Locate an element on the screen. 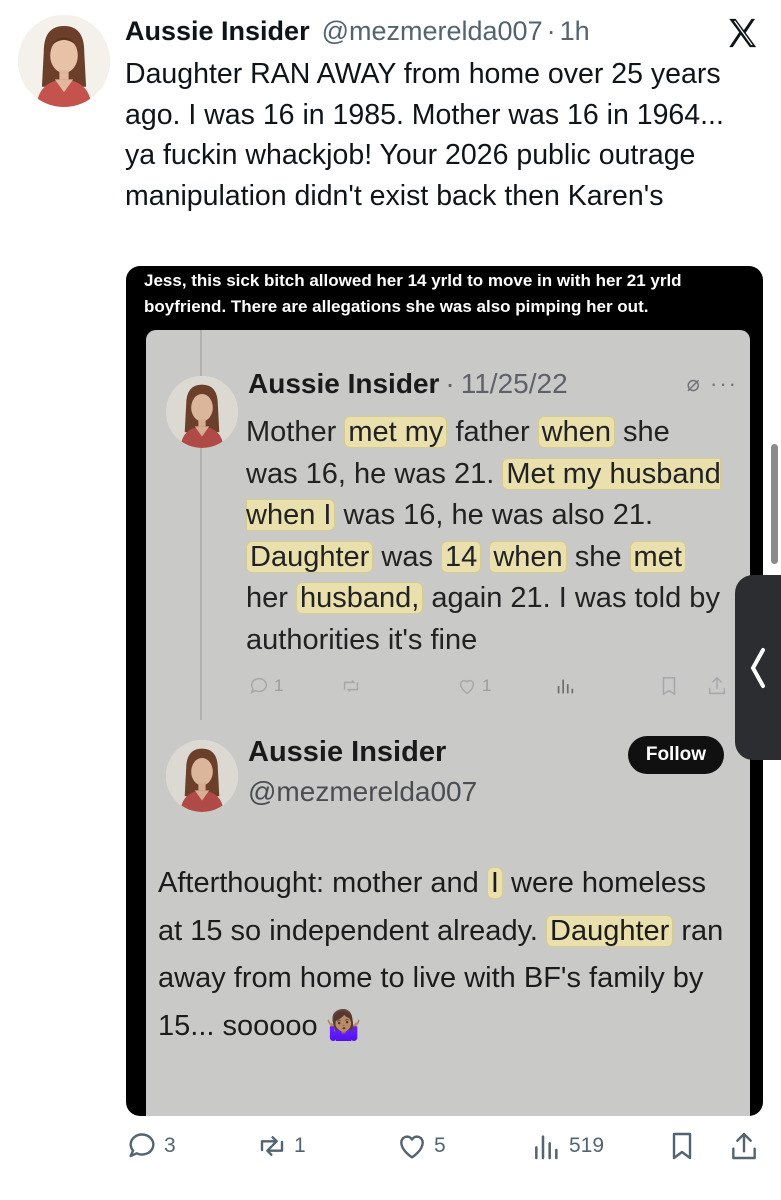  reply-button: 3 is located at coordinates (151, 1146).